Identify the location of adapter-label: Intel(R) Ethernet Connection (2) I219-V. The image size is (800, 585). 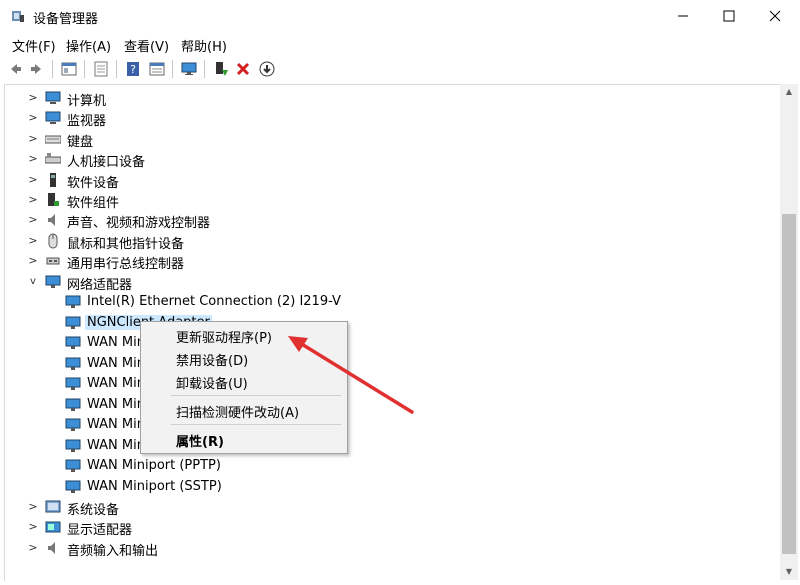
(214, 301).